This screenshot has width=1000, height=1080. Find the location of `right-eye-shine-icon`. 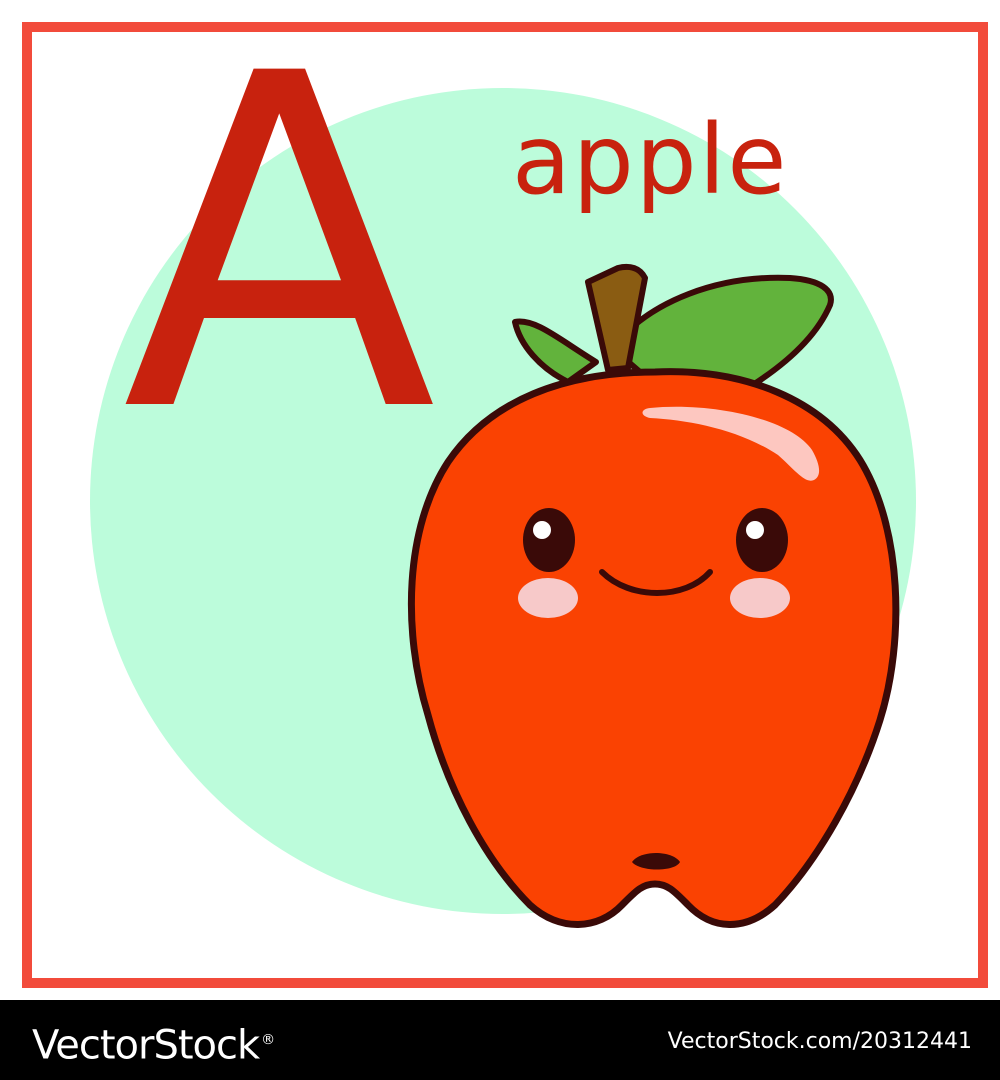

right-eye-shine-icon is located at coordinates (755, 530).